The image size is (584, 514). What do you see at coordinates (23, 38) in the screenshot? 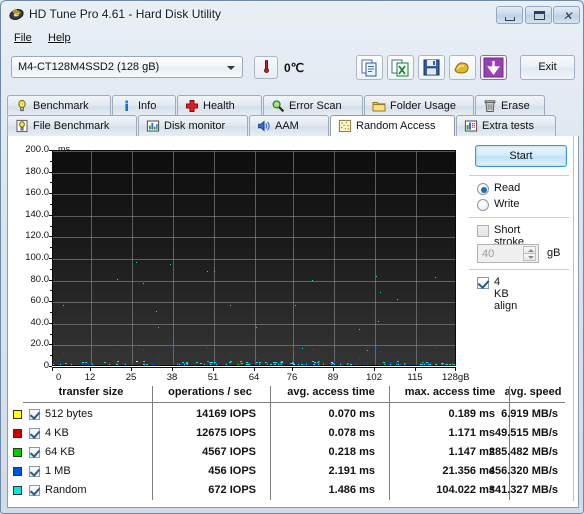
I see `menu-item-file: File` at bounding box center [23, 38].